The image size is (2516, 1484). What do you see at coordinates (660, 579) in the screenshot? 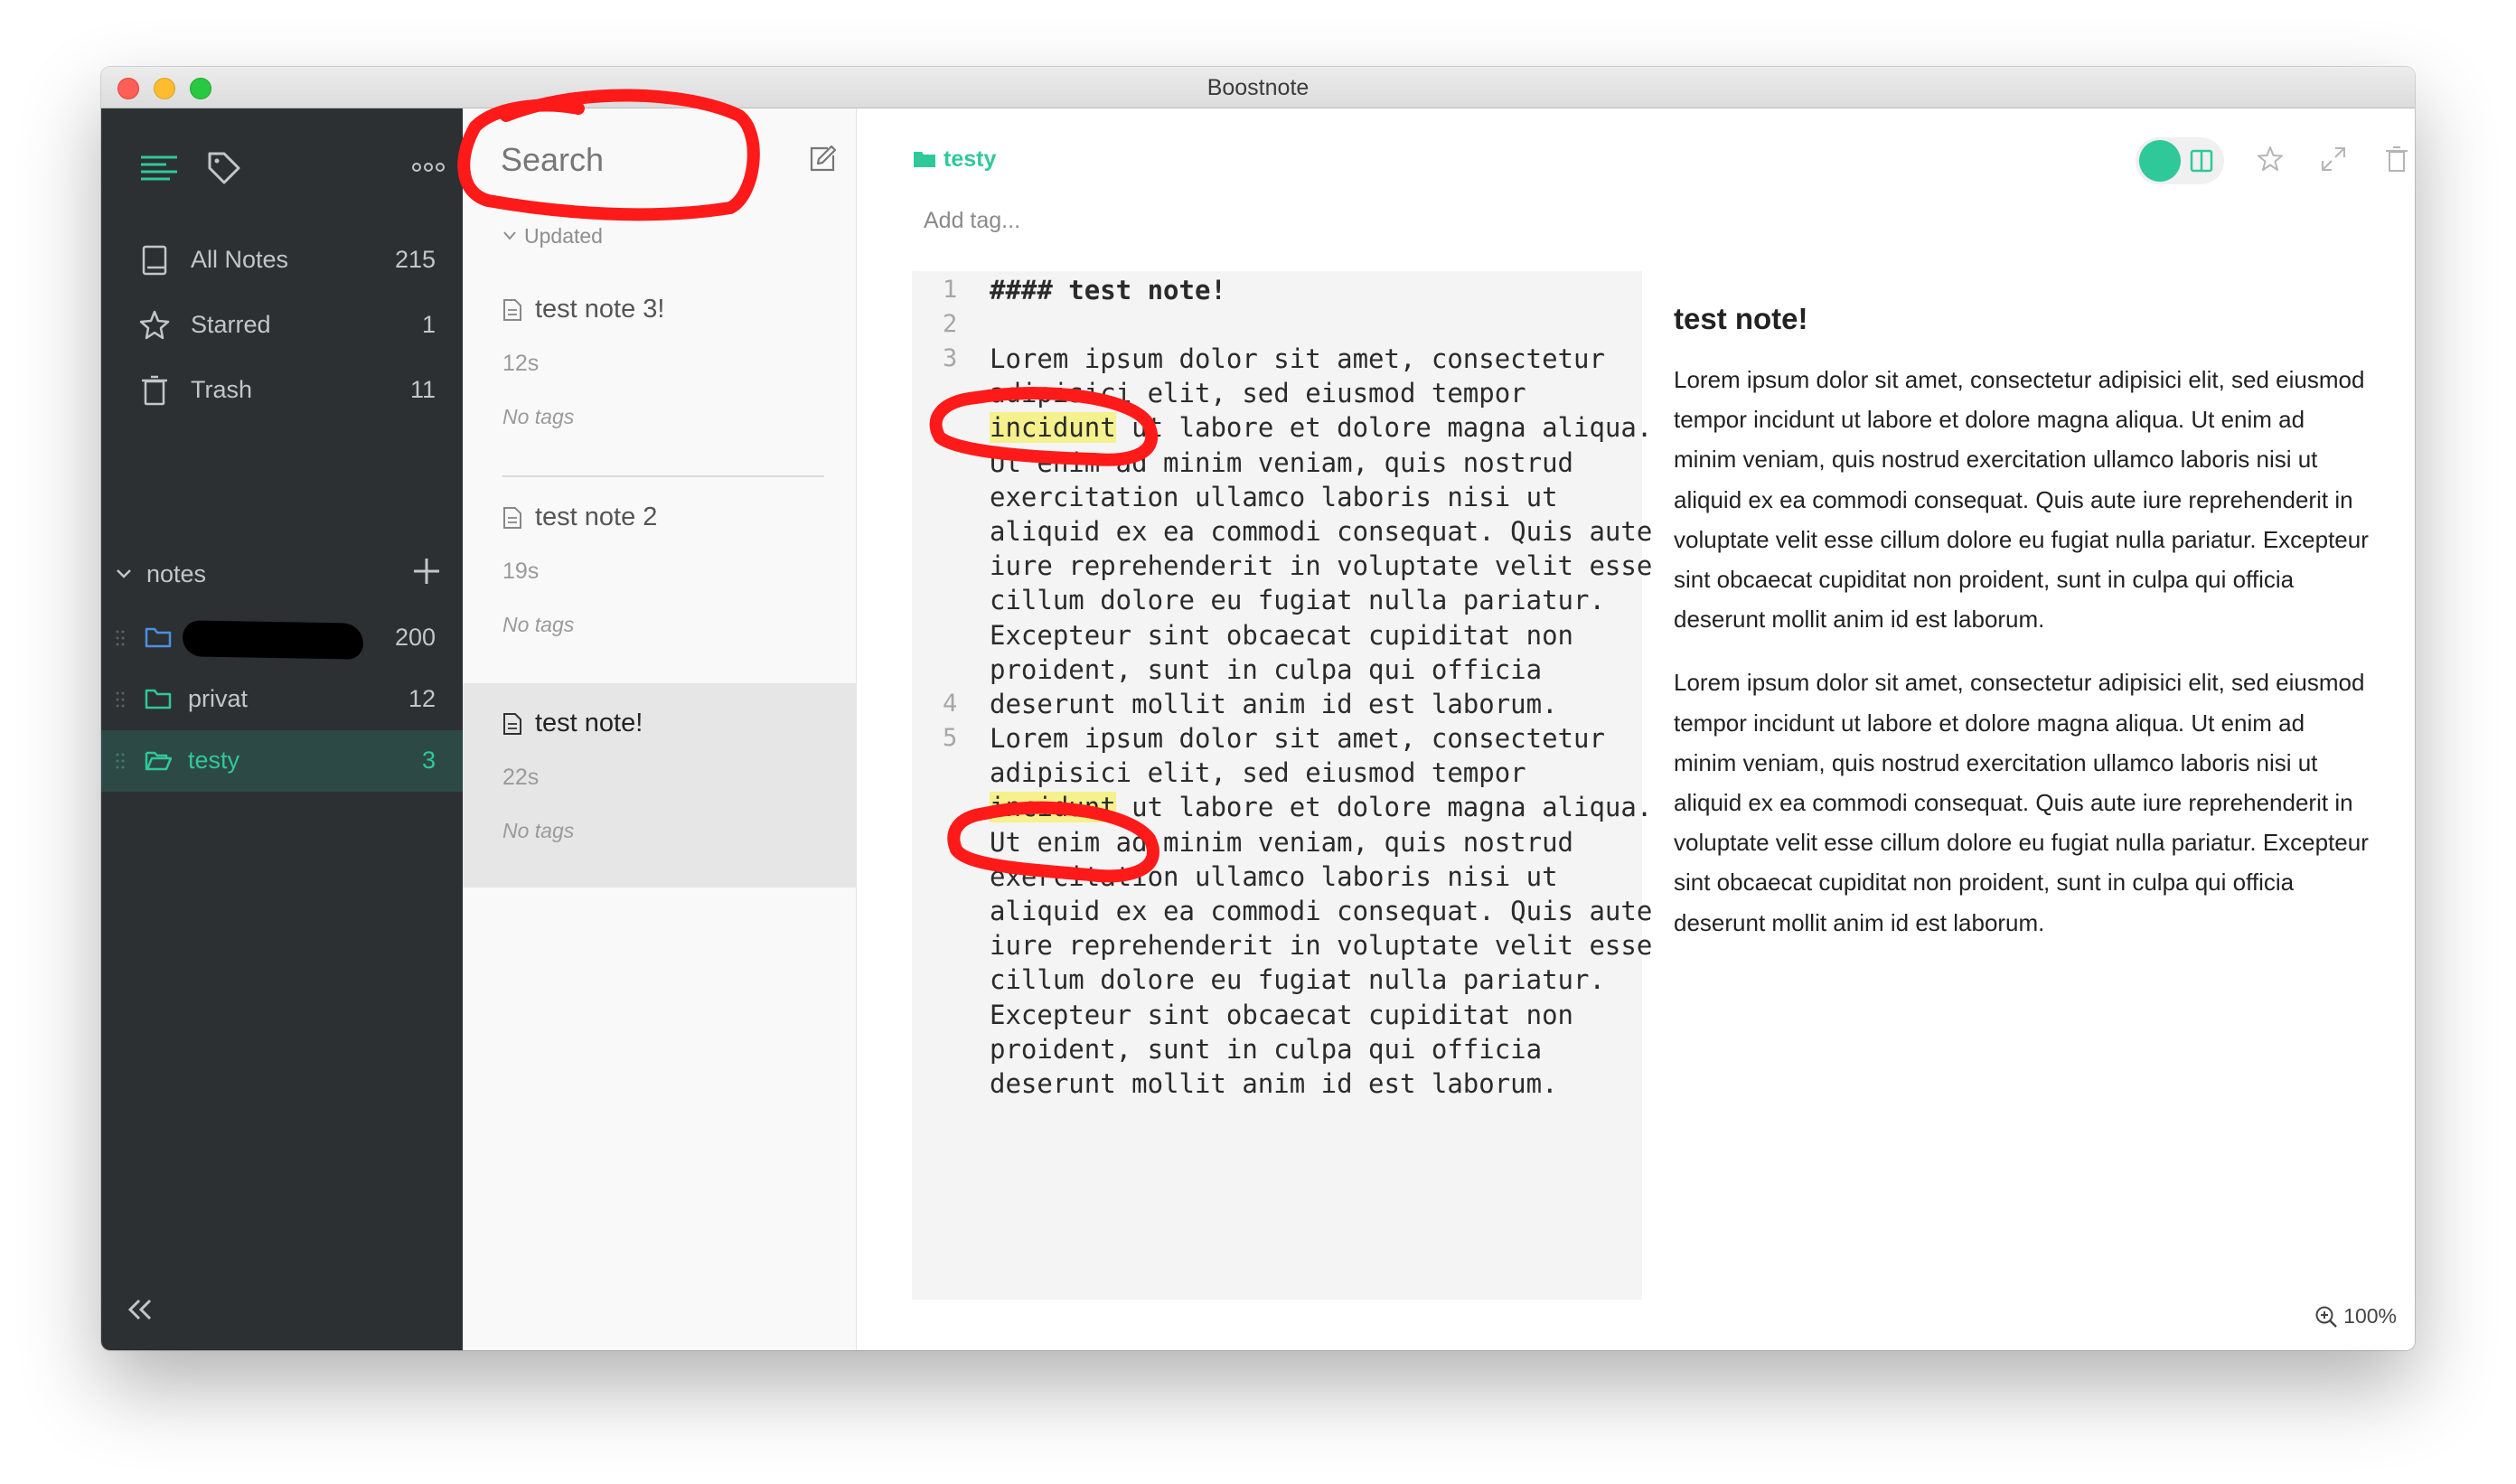
I see `note-item: test note 2 19s No tags` at bounding box center [660, 579].